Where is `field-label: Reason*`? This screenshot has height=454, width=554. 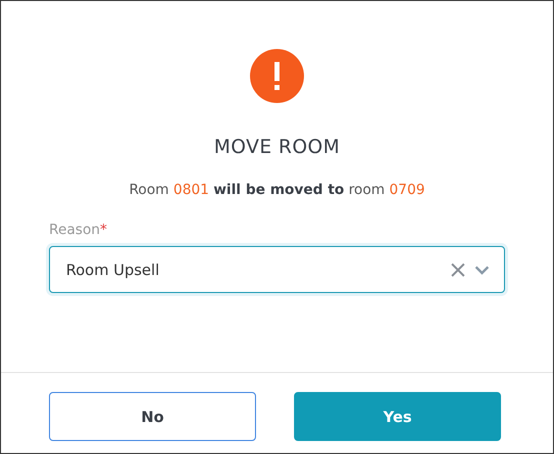 field-label: Reason* is located at coordinates (78, 230).